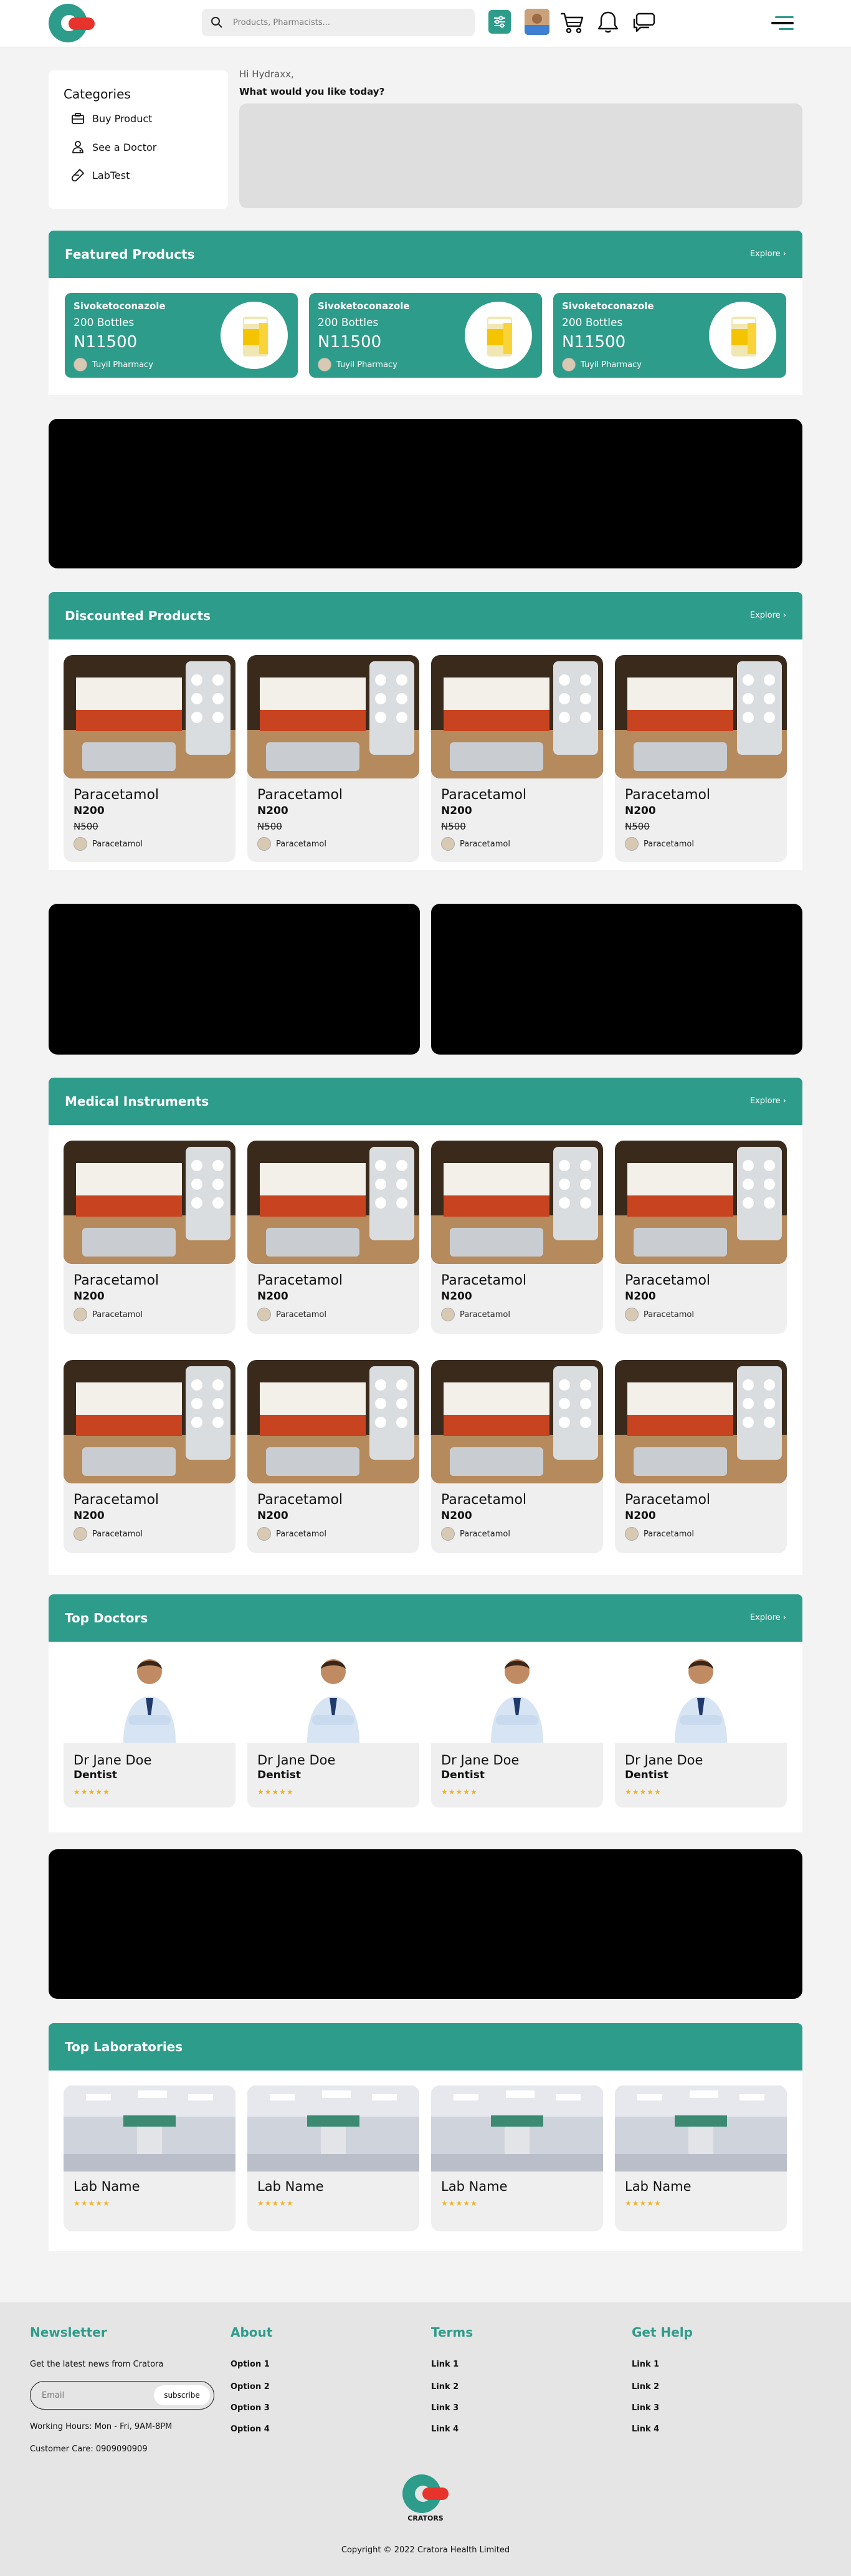 Image resolution: width=851 pixels, height=2576 pixels. Describe the element at coordinates (500, 22) in the screenshot. I see `filter-button` at that location.